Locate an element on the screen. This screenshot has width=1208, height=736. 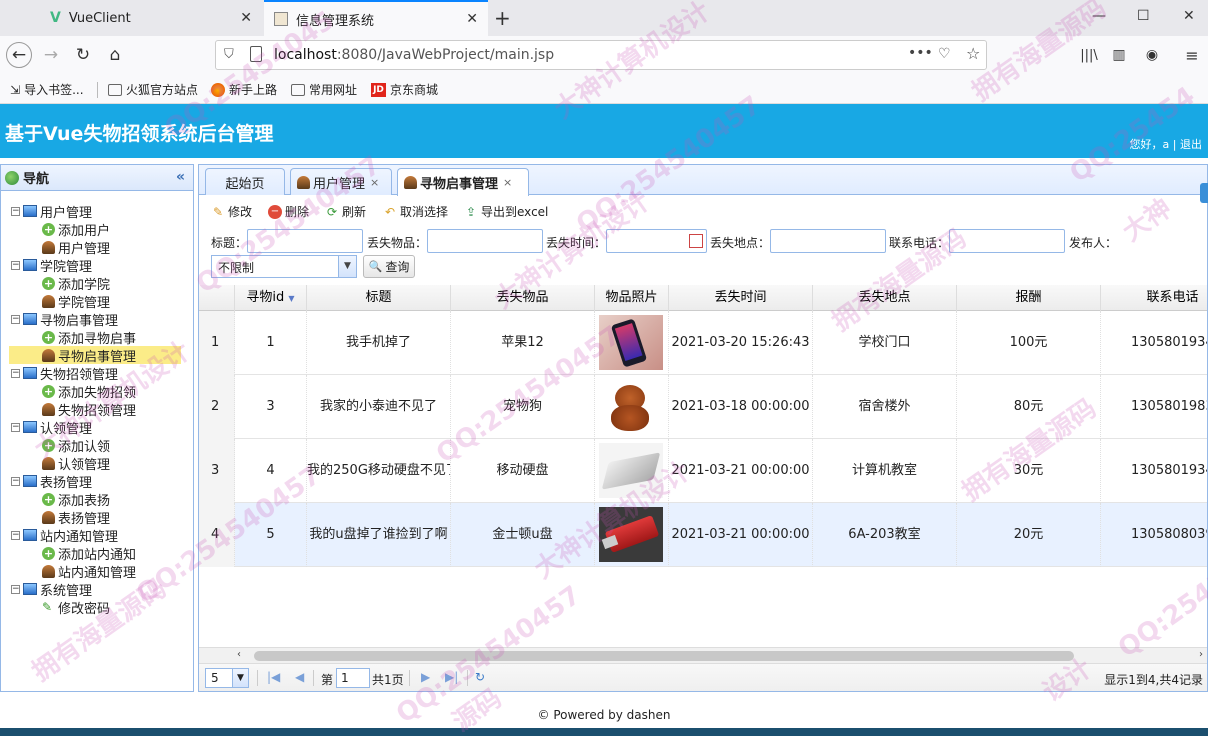
nav-item-add-lost-notice: + 添加寻物启事 is located at coordinates (97, 337).